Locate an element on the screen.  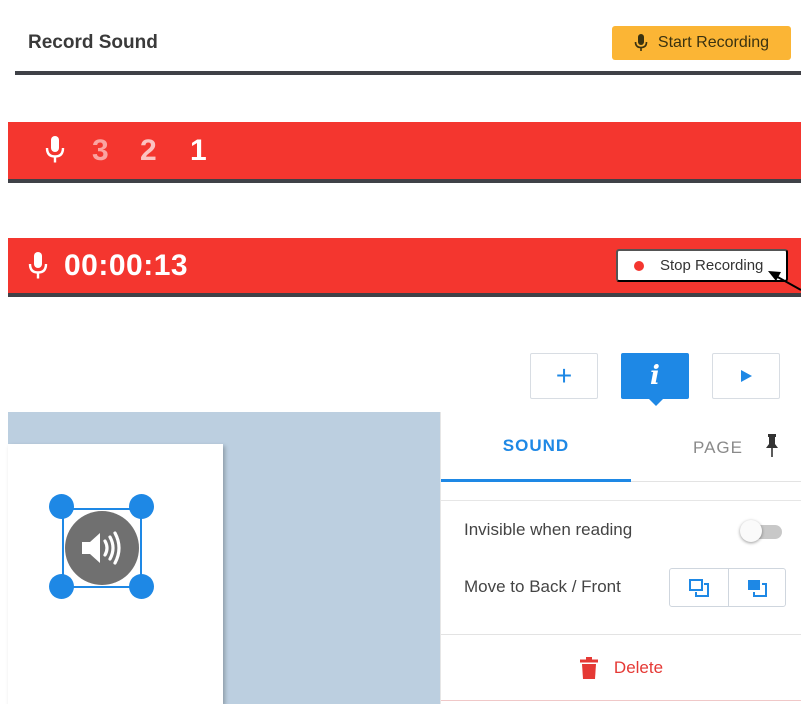
panel-bottom-border is located at coordinates (621, 700).